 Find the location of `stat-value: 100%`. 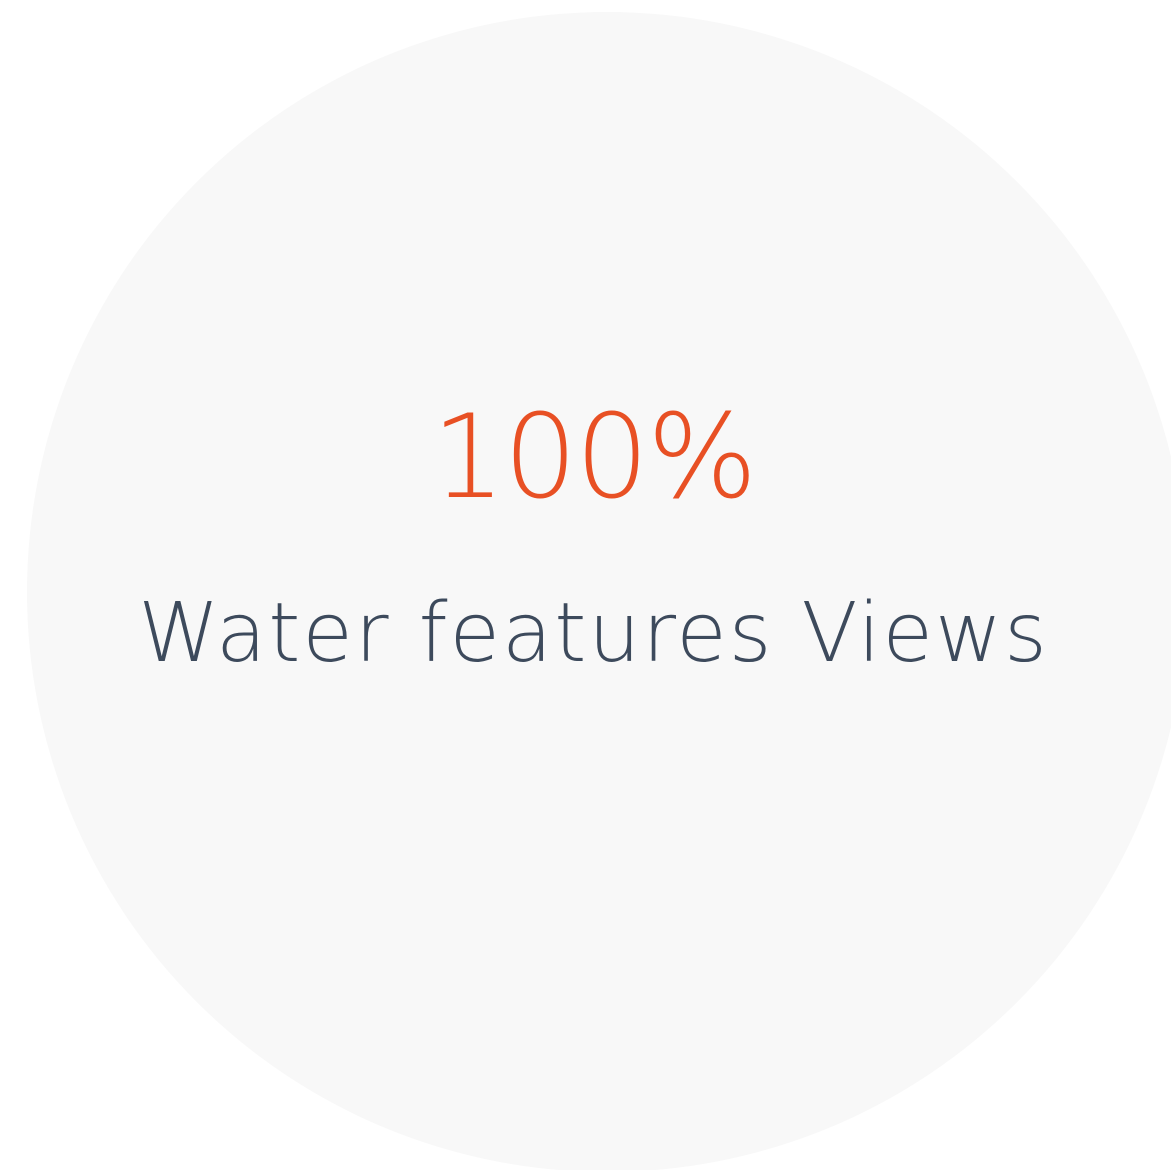

stat-value: 100% is located at coordinates (594, 457).